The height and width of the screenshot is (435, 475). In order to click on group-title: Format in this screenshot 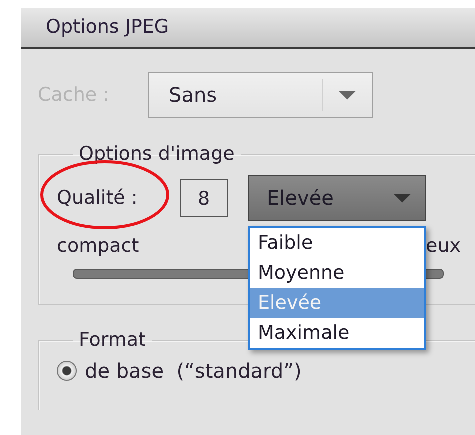, I will do `click(112, 340)`.